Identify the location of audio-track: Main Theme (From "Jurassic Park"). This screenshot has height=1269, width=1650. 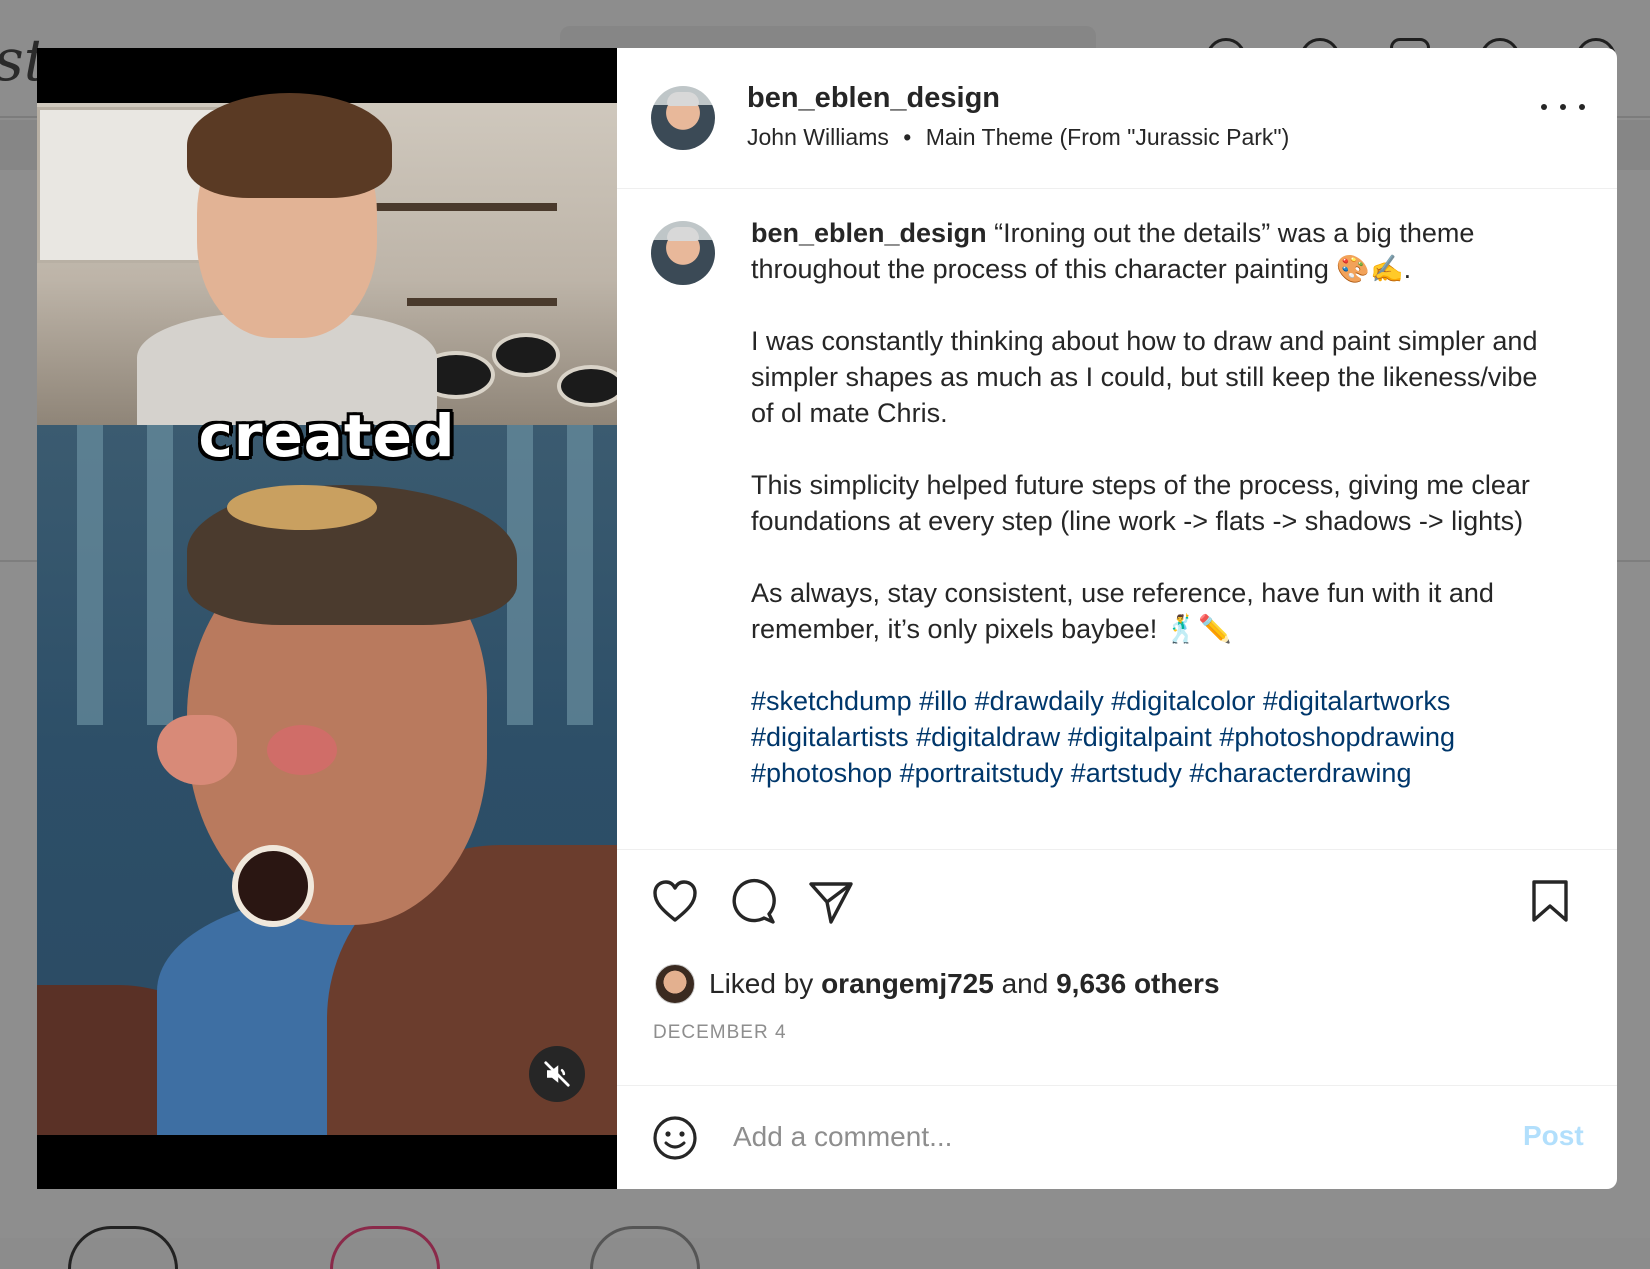
(1108, 137).